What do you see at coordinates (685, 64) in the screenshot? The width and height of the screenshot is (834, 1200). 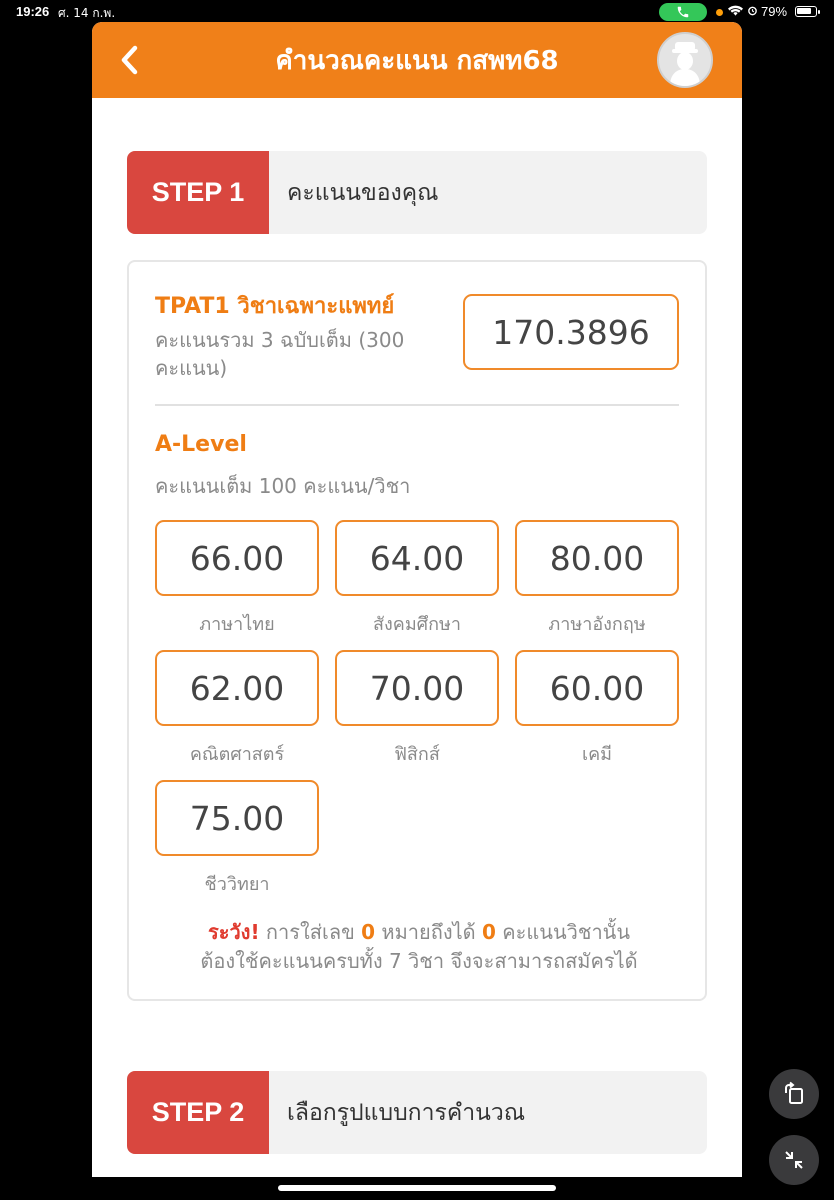 I see `user-avatar-icon` at bounding box center [685, 64].